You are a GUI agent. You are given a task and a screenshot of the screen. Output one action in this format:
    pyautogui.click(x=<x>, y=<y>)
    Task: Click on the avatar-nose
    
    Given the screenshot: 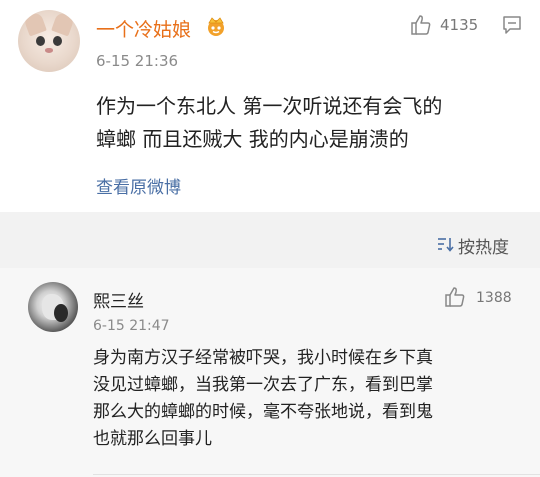 What is the action you would take?
    pyautogui.click(x=49, y=50)
    